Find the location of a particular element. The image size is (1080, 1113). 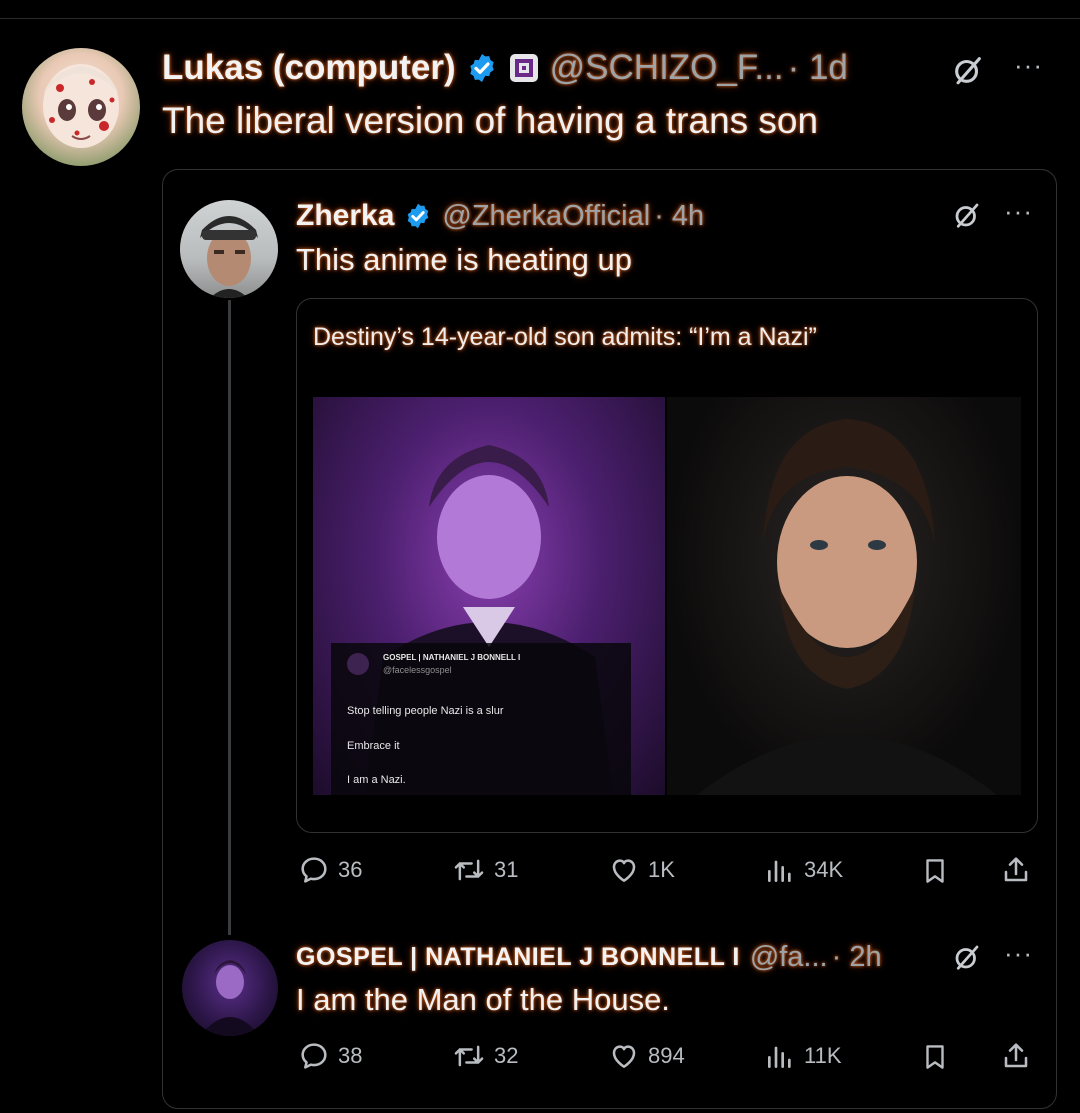

main-author-avatar is located at coordinates (81, 107).